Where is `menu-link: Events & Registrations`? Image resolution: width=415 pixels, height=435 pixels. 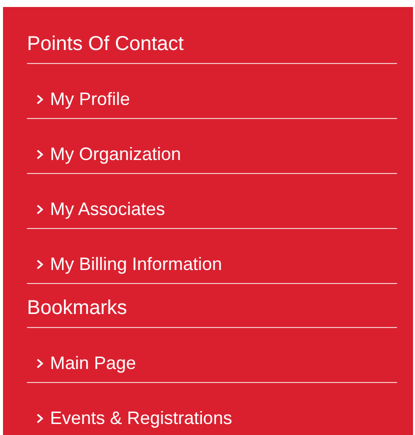 menu-link: Events & Registrations is located at coordinates (141, 418).